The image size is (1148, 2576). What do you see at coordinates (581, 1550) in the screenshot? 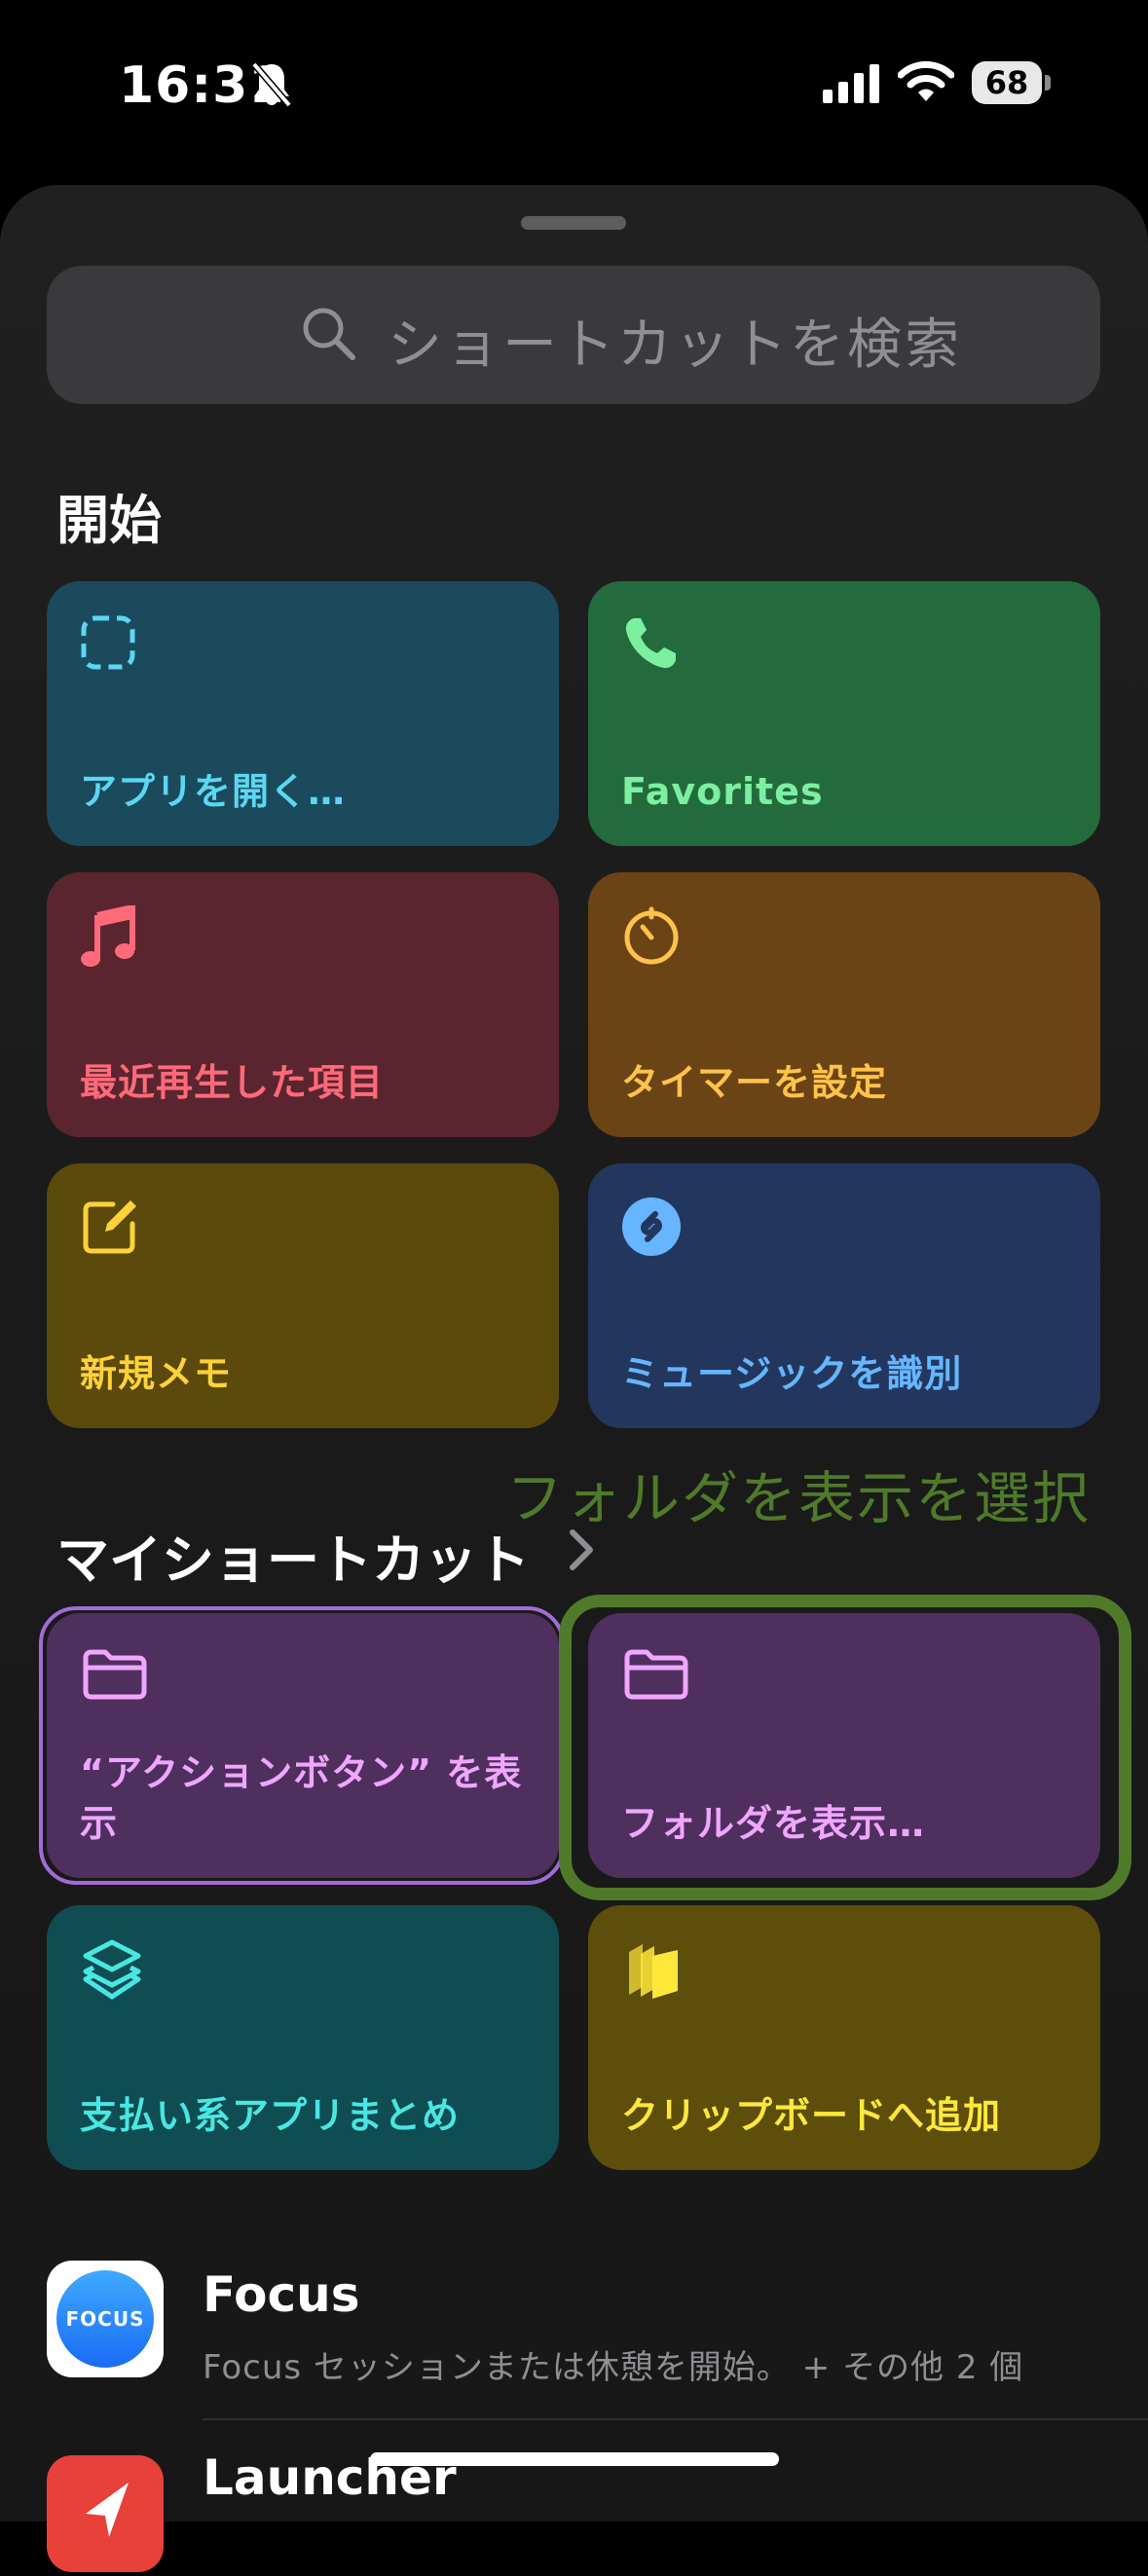
I see `chevron-right-icon` at bounding box center [581, 1550].